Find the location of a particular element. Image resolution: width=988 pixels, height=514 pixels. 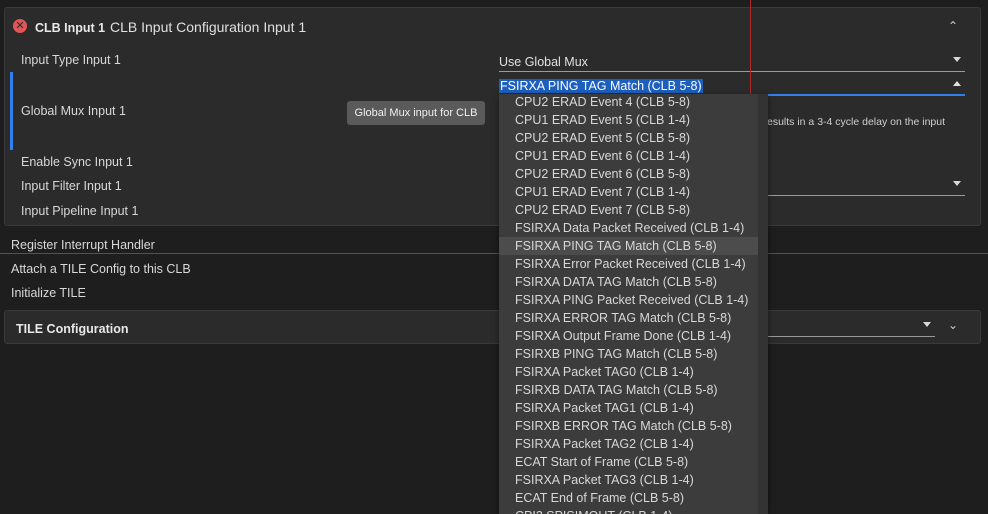

panel-title-bold: CLB Input 1 is located at coordinates (70, 28).